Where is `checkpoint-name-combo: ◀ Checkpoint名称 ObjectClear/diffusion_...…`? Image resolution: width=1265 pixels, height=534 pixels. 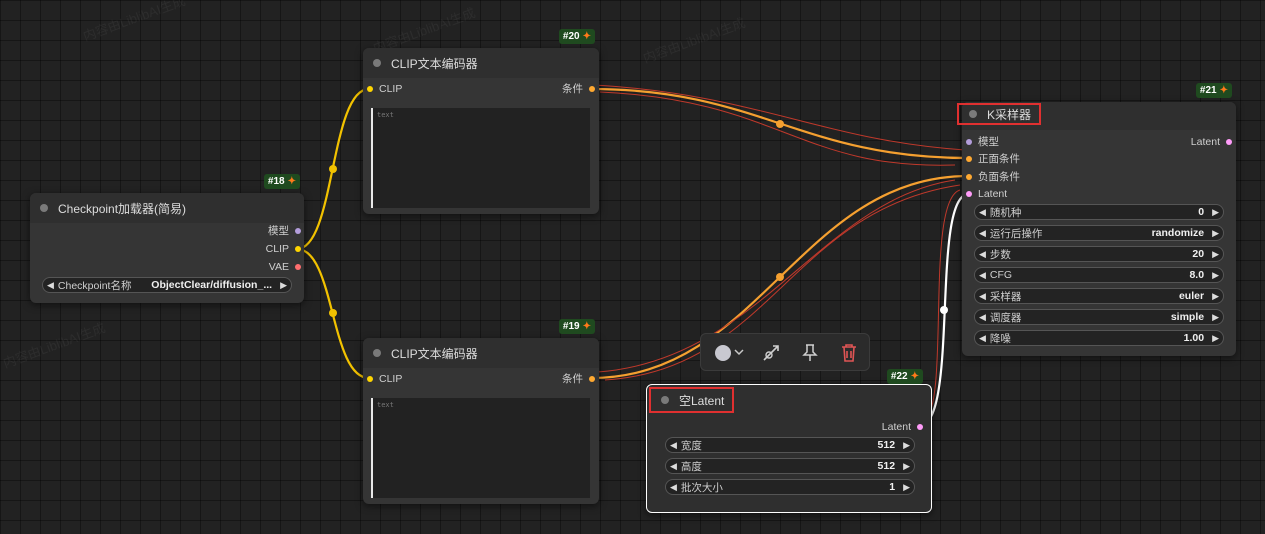 checkpoint-name-combo: ◀ Checkpoint名称 ObjectClear/diffusion_...… is located at coordinates (167, 285).